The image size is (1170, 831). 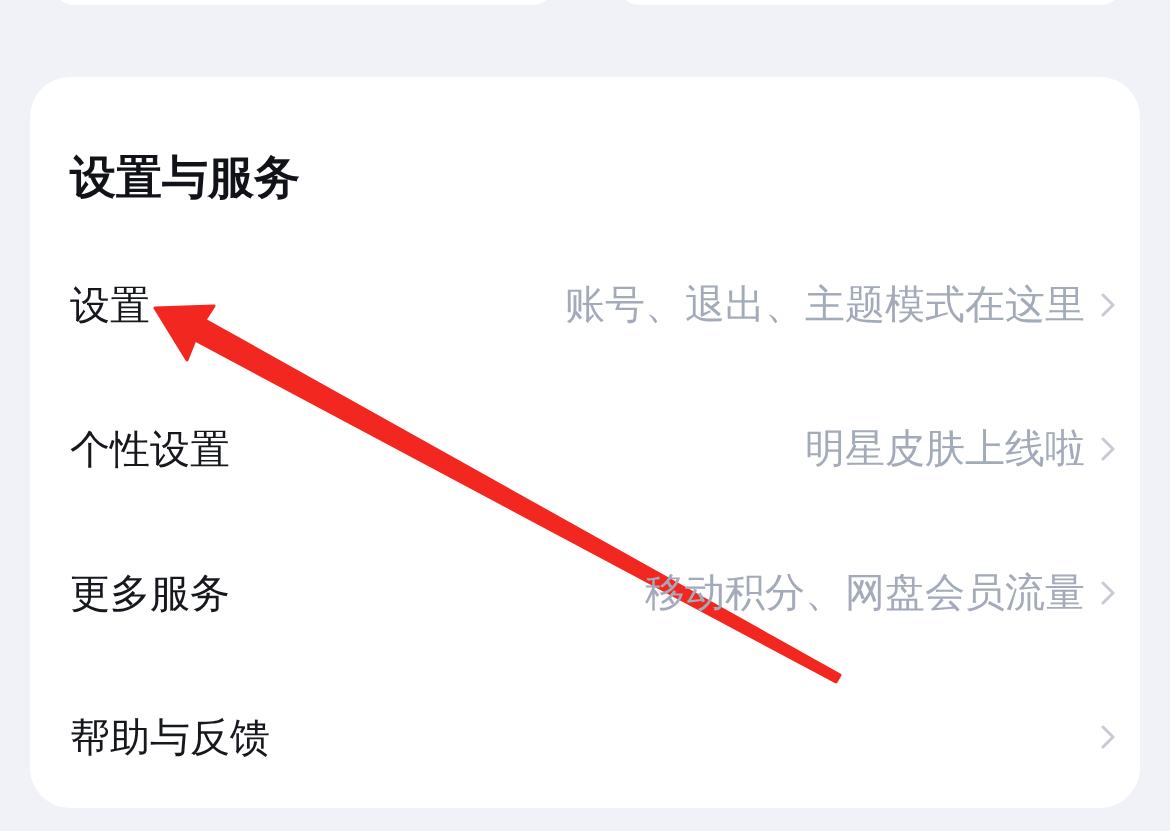 What do you see at coordinates (185, 177) in the screenshot?
I see `section-title: 设置与服务` at bounding box center [185, 177].